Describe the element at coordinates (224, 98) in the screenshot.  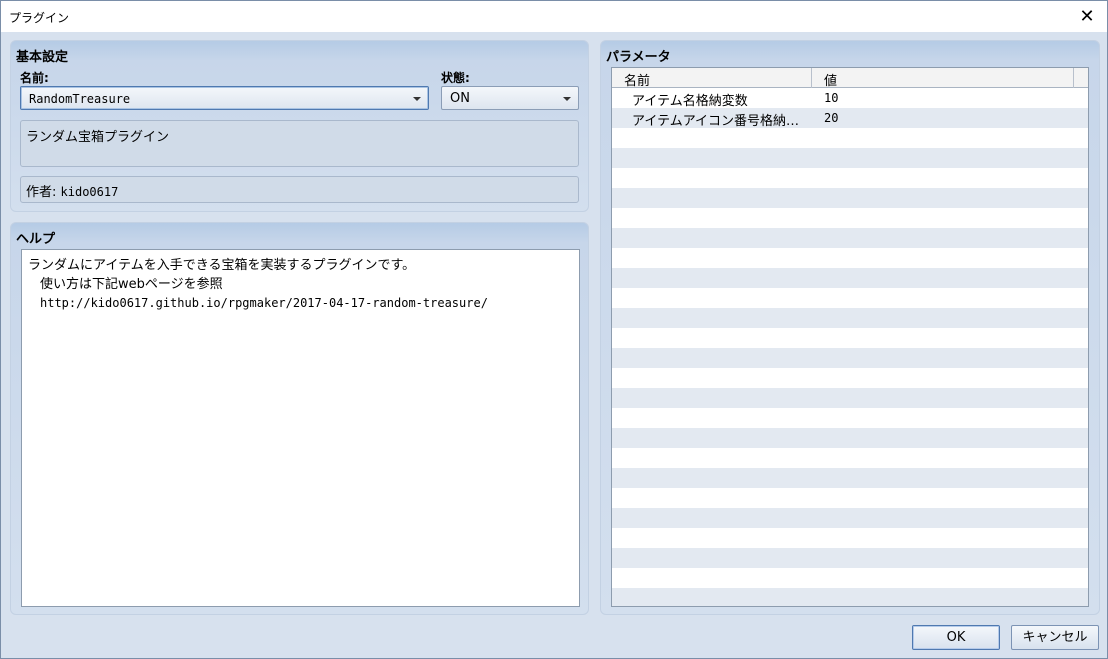
I see `plugin-name-select: RandomTreasure` at that location.